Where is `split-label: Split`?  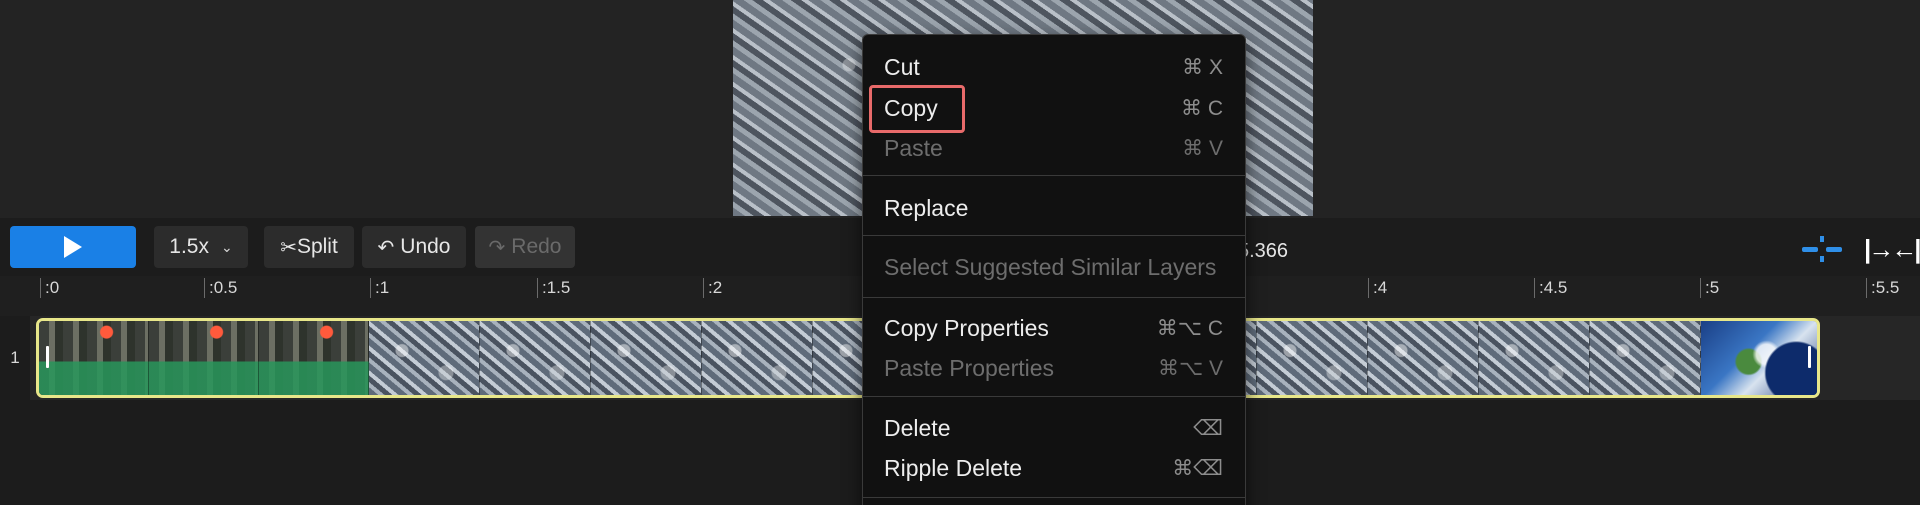
split-label: Split is located at coordinates (317, 246).